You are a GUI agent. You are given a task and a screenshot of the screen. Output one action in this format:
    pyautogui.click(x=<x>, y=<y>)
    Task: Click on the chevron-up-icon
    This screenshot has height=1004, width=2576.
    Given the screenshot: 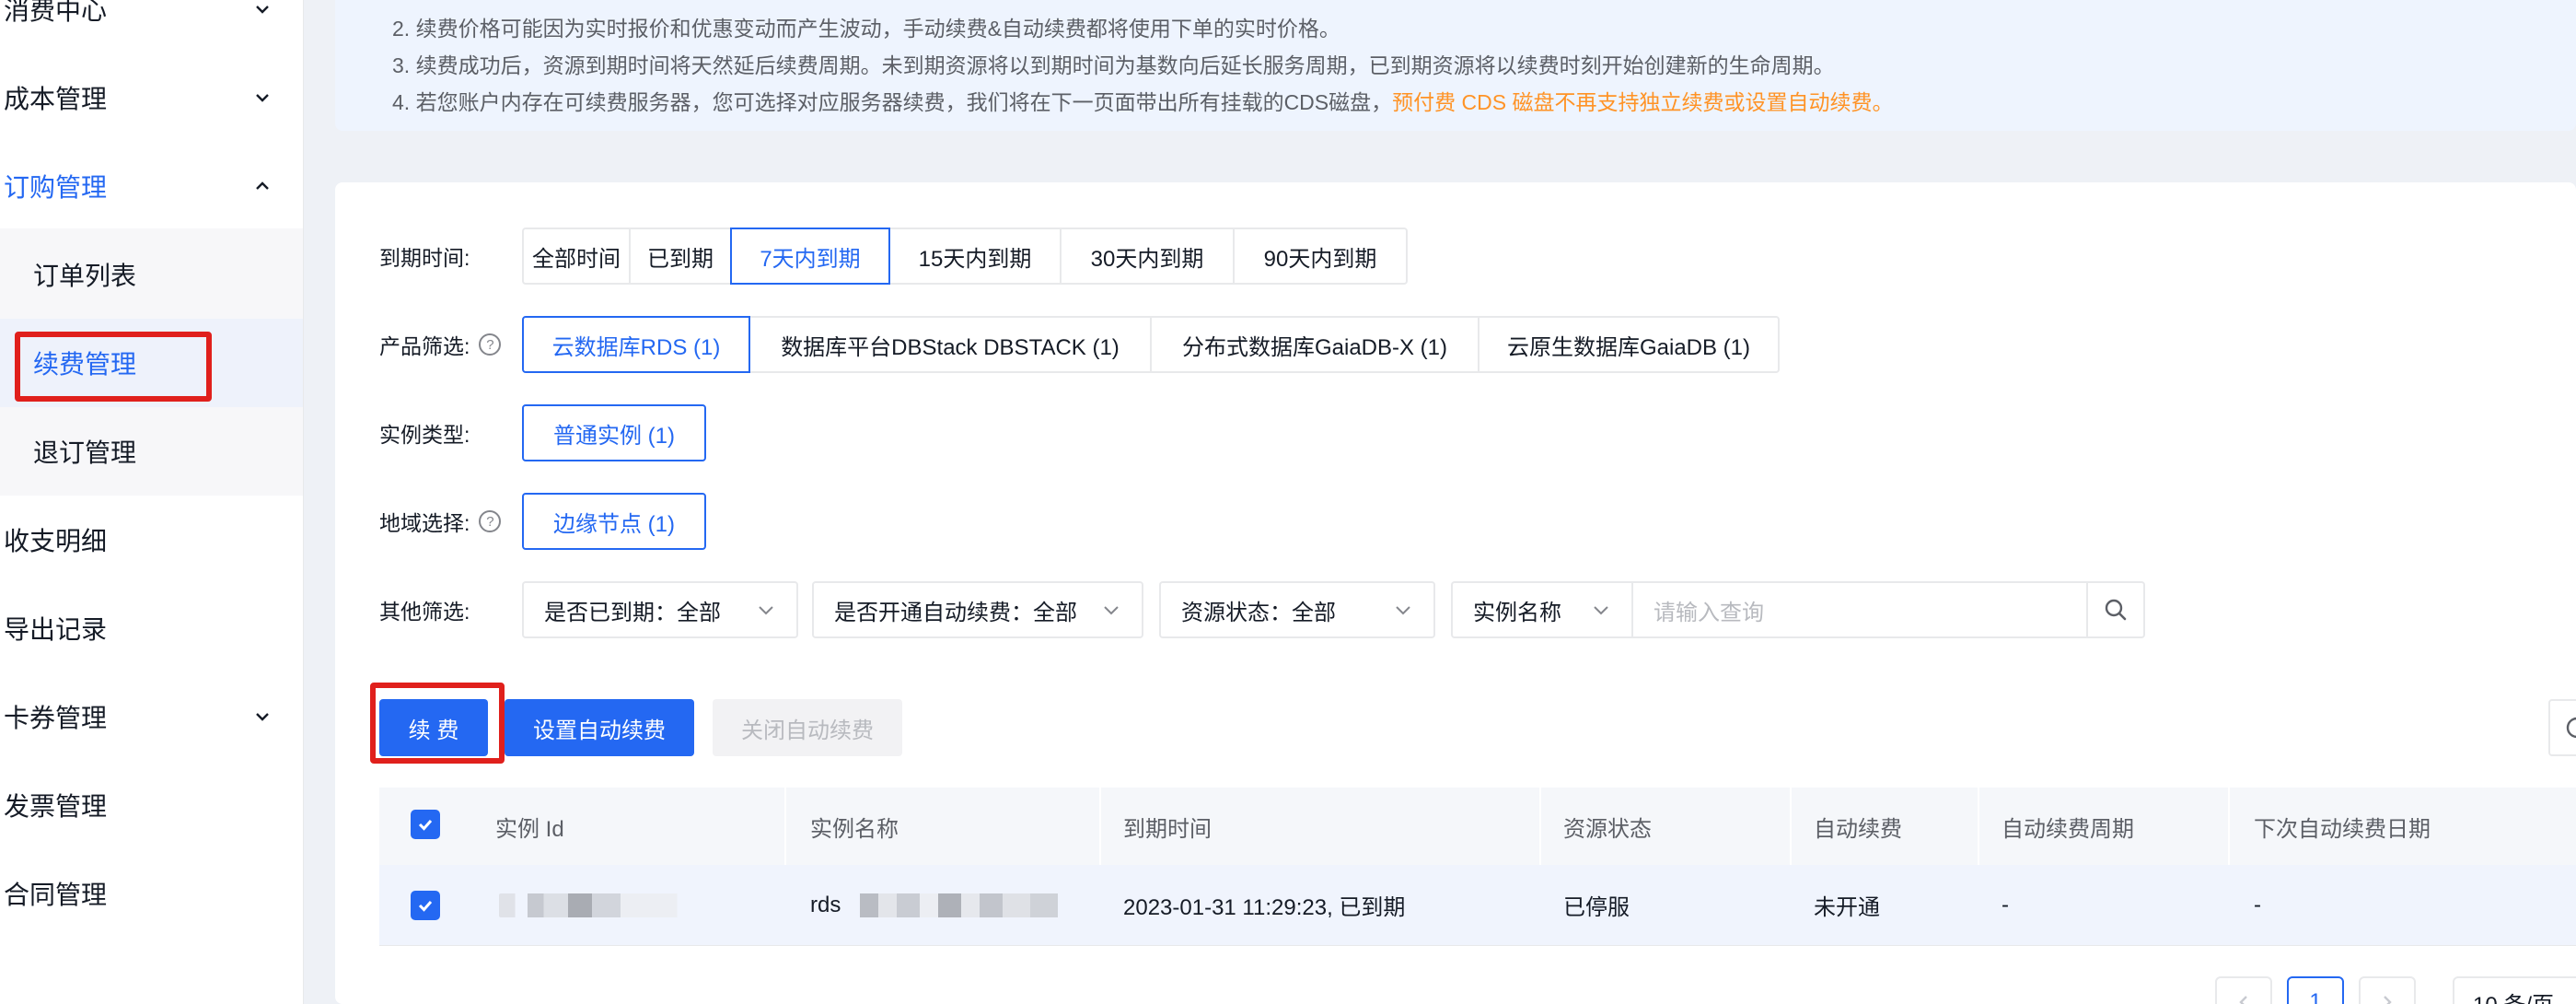 What is the action you would take?
    pyautogui.click(x=262, y=185)
    